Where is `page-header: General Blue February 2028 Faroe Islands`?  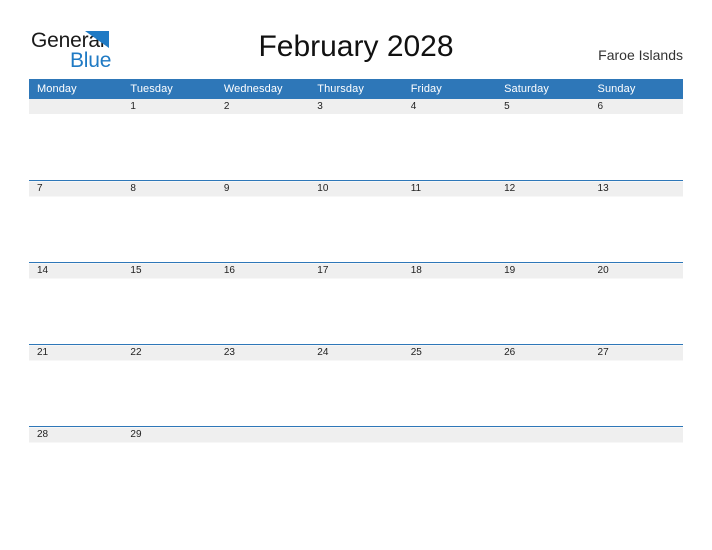
page-header: General Blue February 2028 Faroe Islands is located at coordinates (356, 39).